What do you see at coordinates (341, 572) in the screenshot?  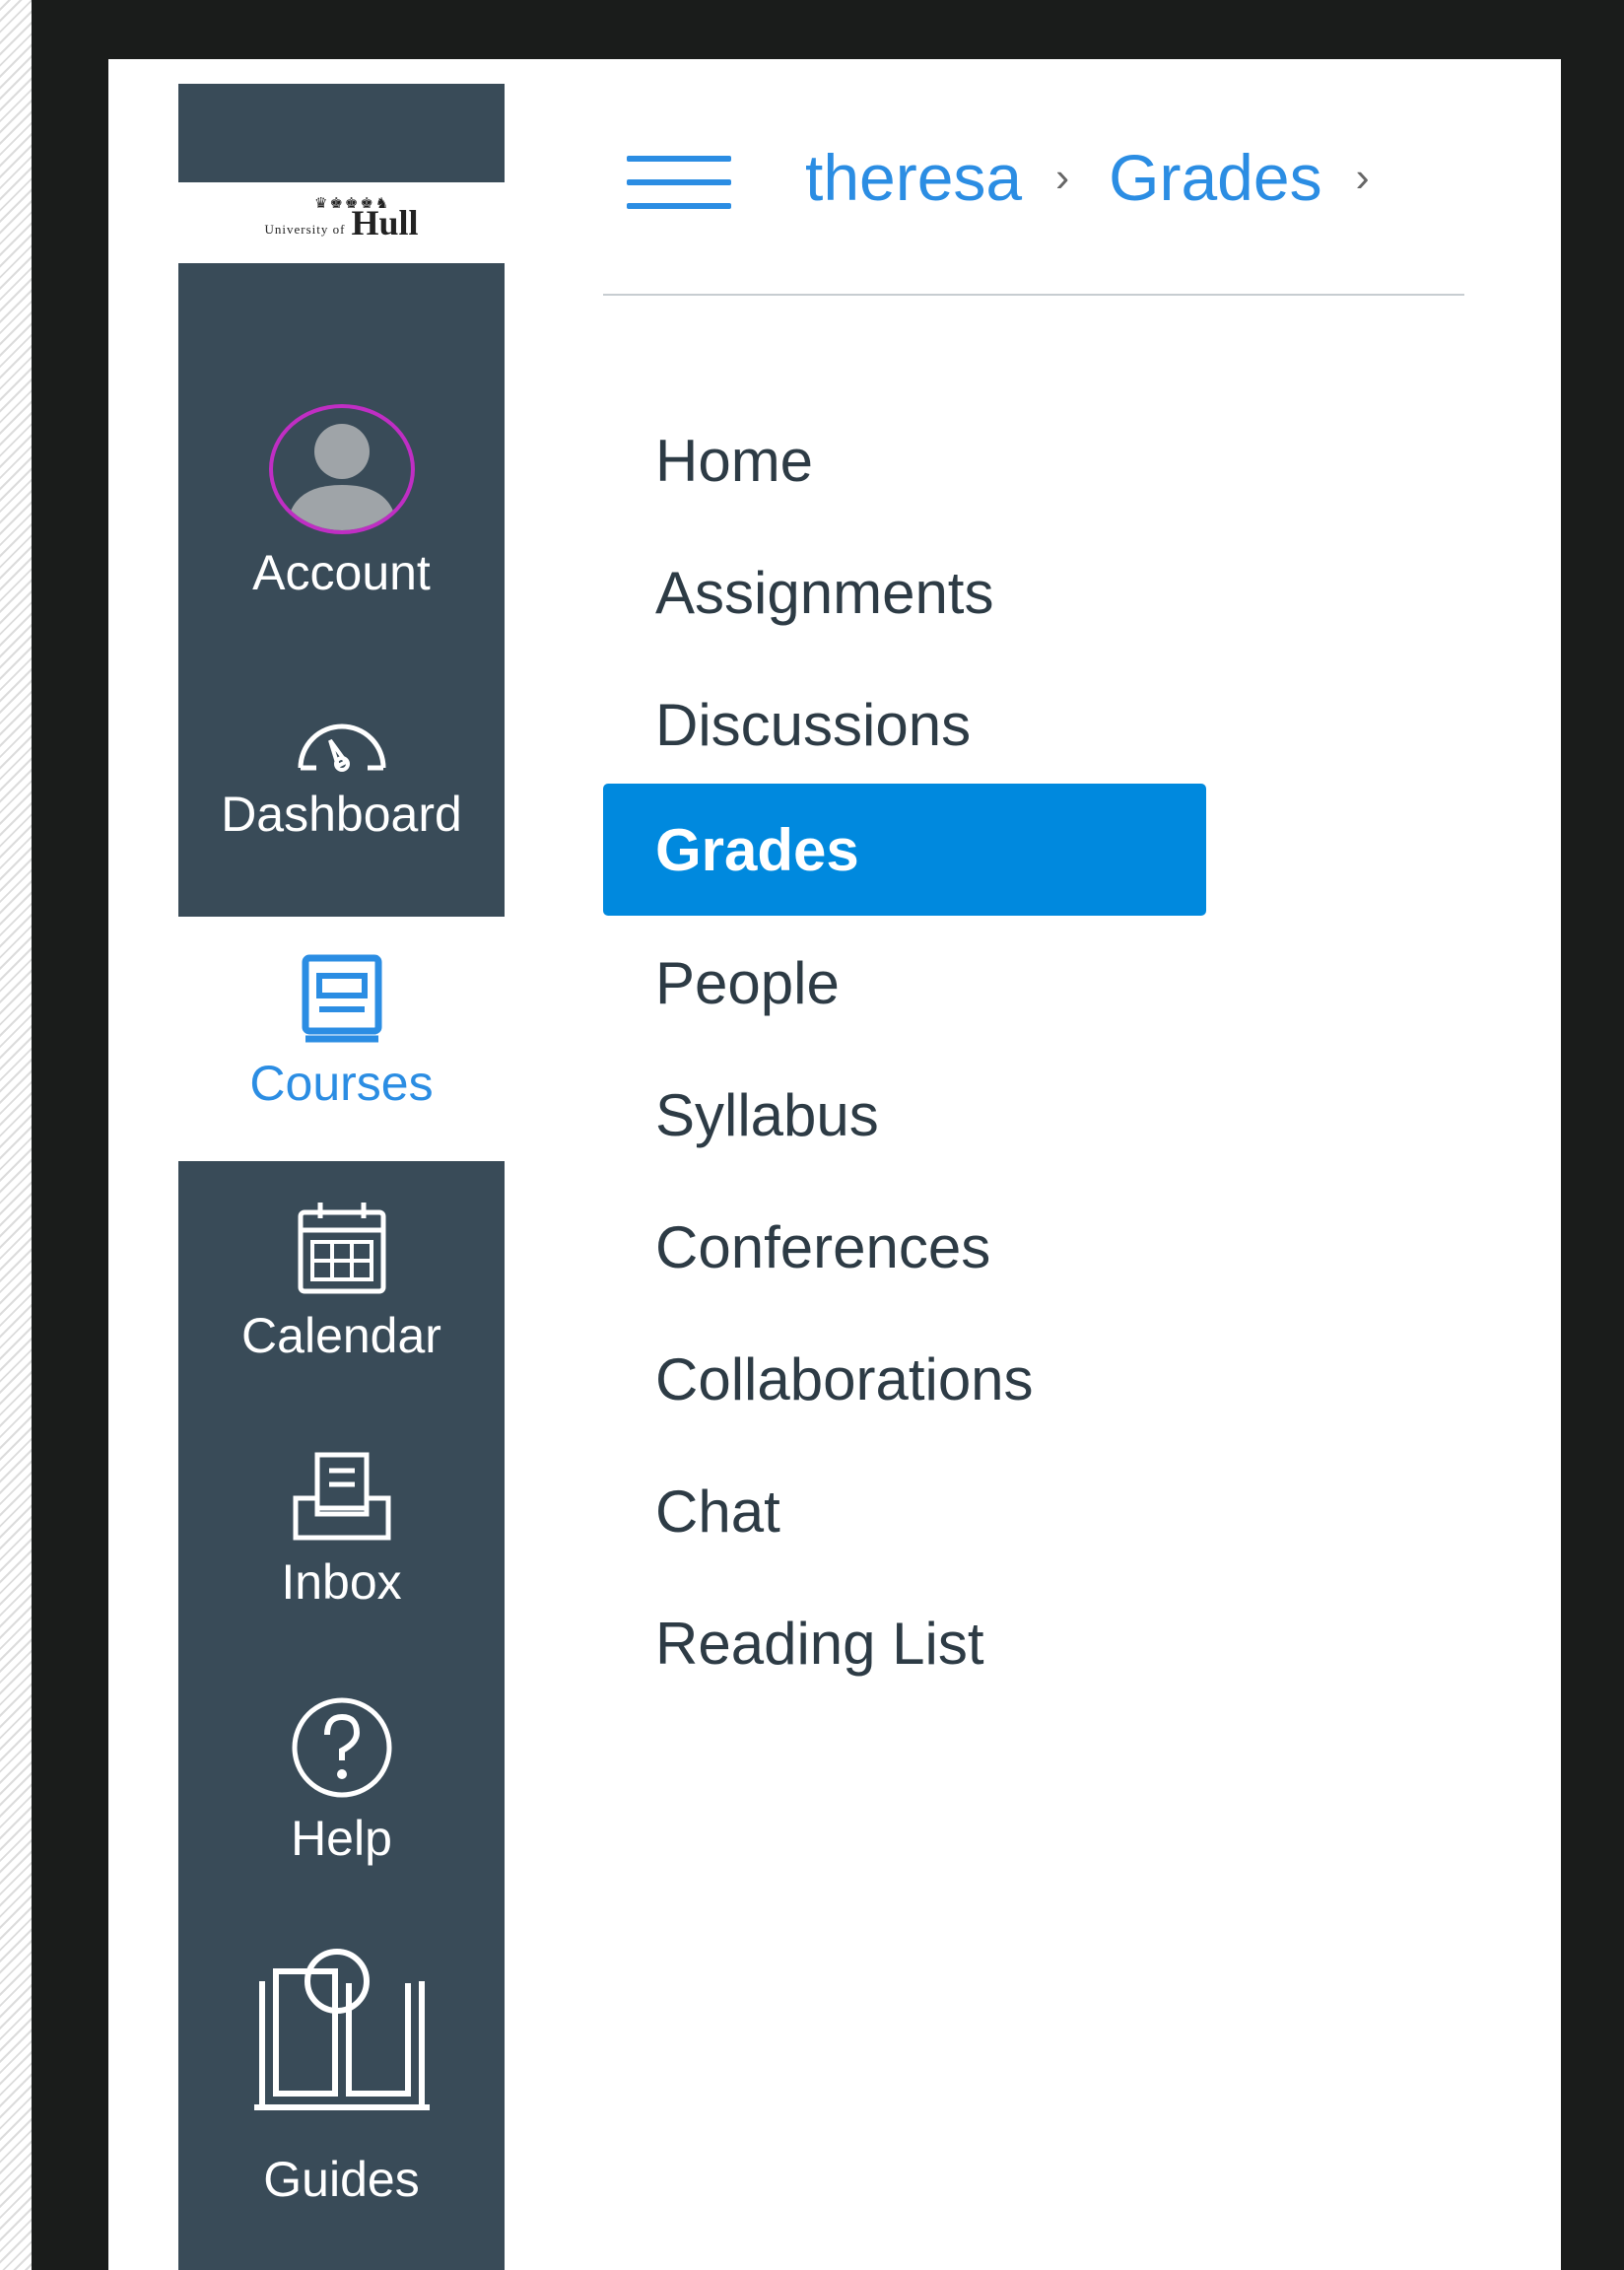 I see `global-nav-label: Account` at bounding box center [341, 572].